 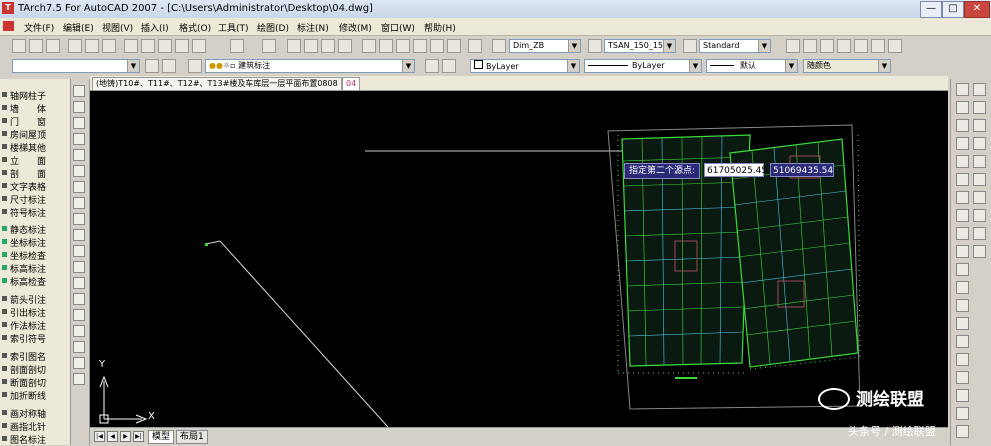 I want to click on mirror-icon, so click(x=962, y=125).